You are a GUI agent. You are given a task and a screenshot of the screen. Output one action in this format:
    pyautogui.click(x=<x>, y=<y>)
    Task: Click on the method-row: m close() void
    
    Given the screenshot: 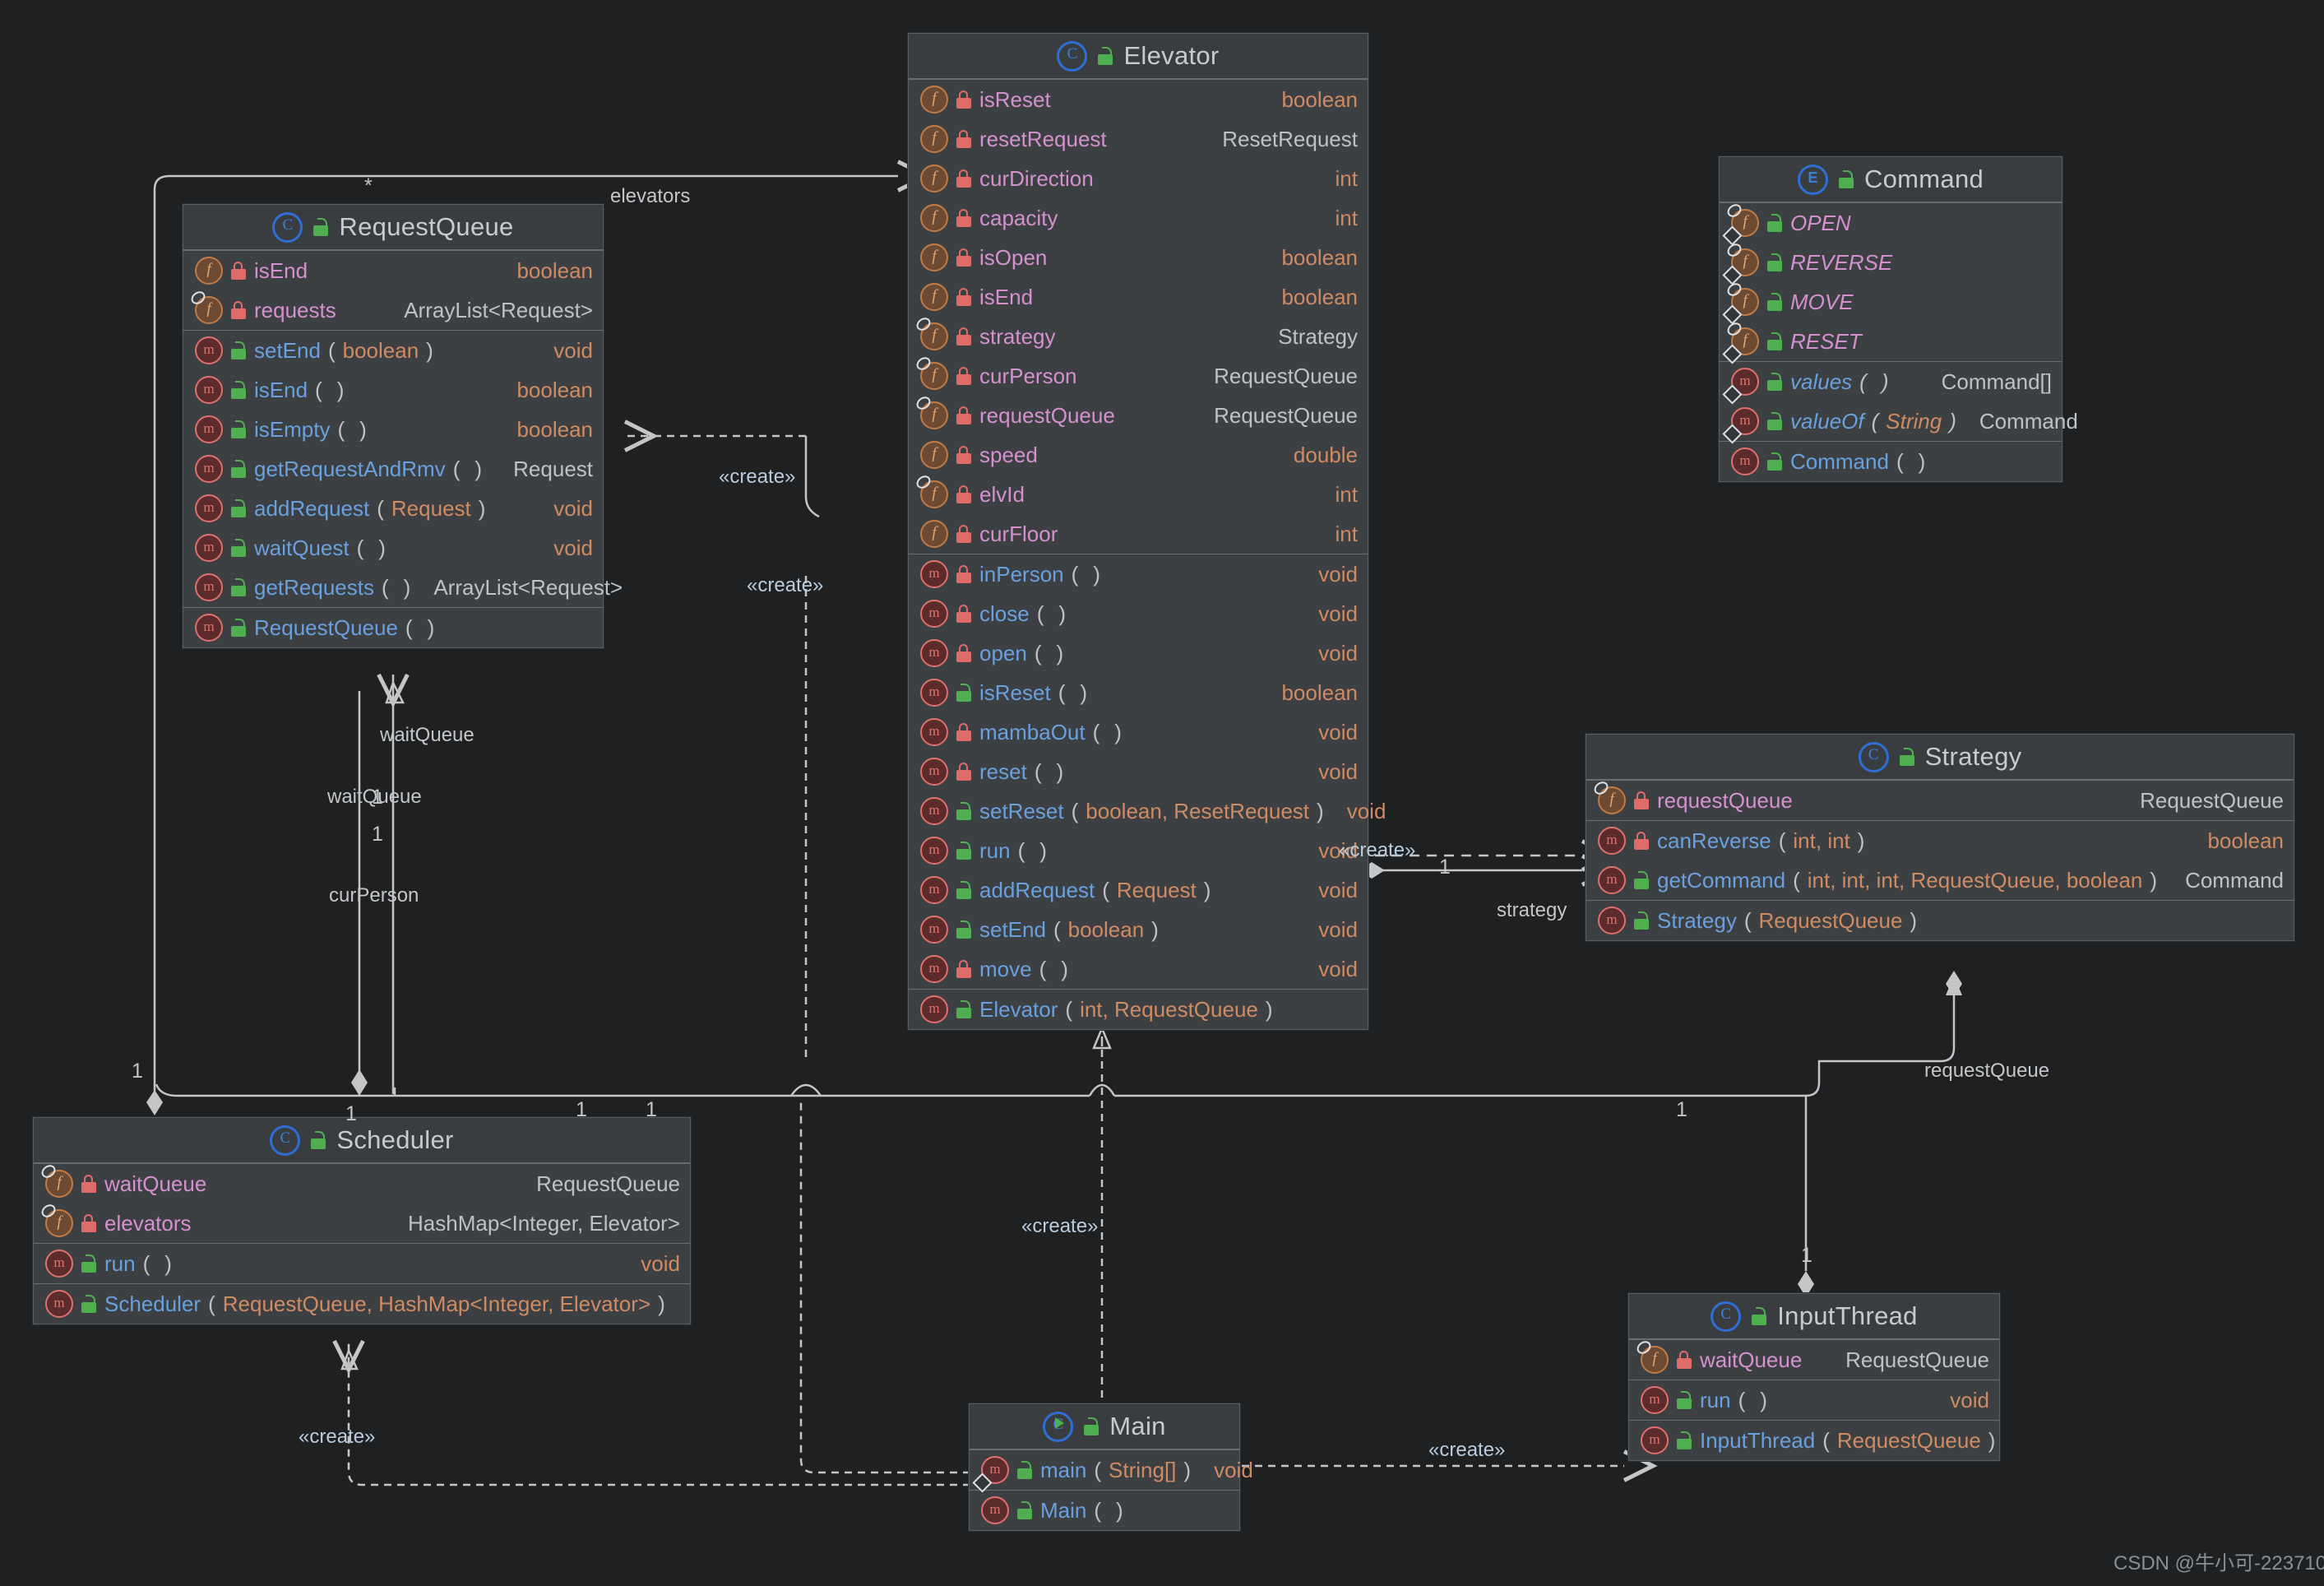 What is the action you would take?
    pyautogui.click(x=1138, y=613)
    